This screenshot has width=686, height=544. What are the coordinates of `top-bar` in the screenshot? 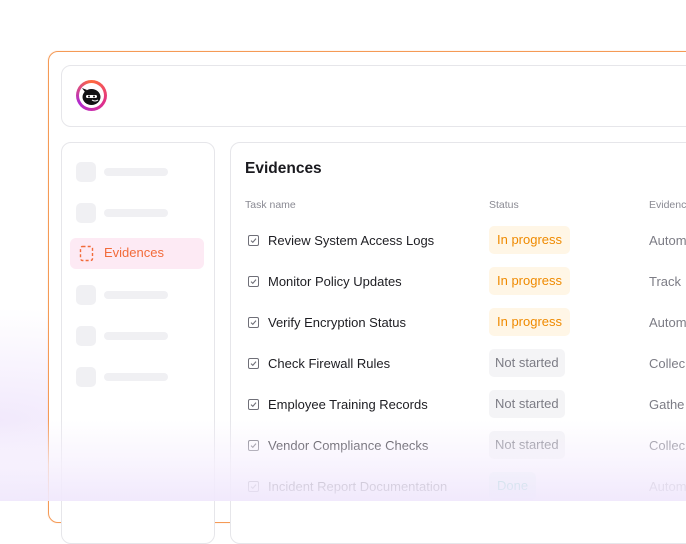 It's located at (373, 96).